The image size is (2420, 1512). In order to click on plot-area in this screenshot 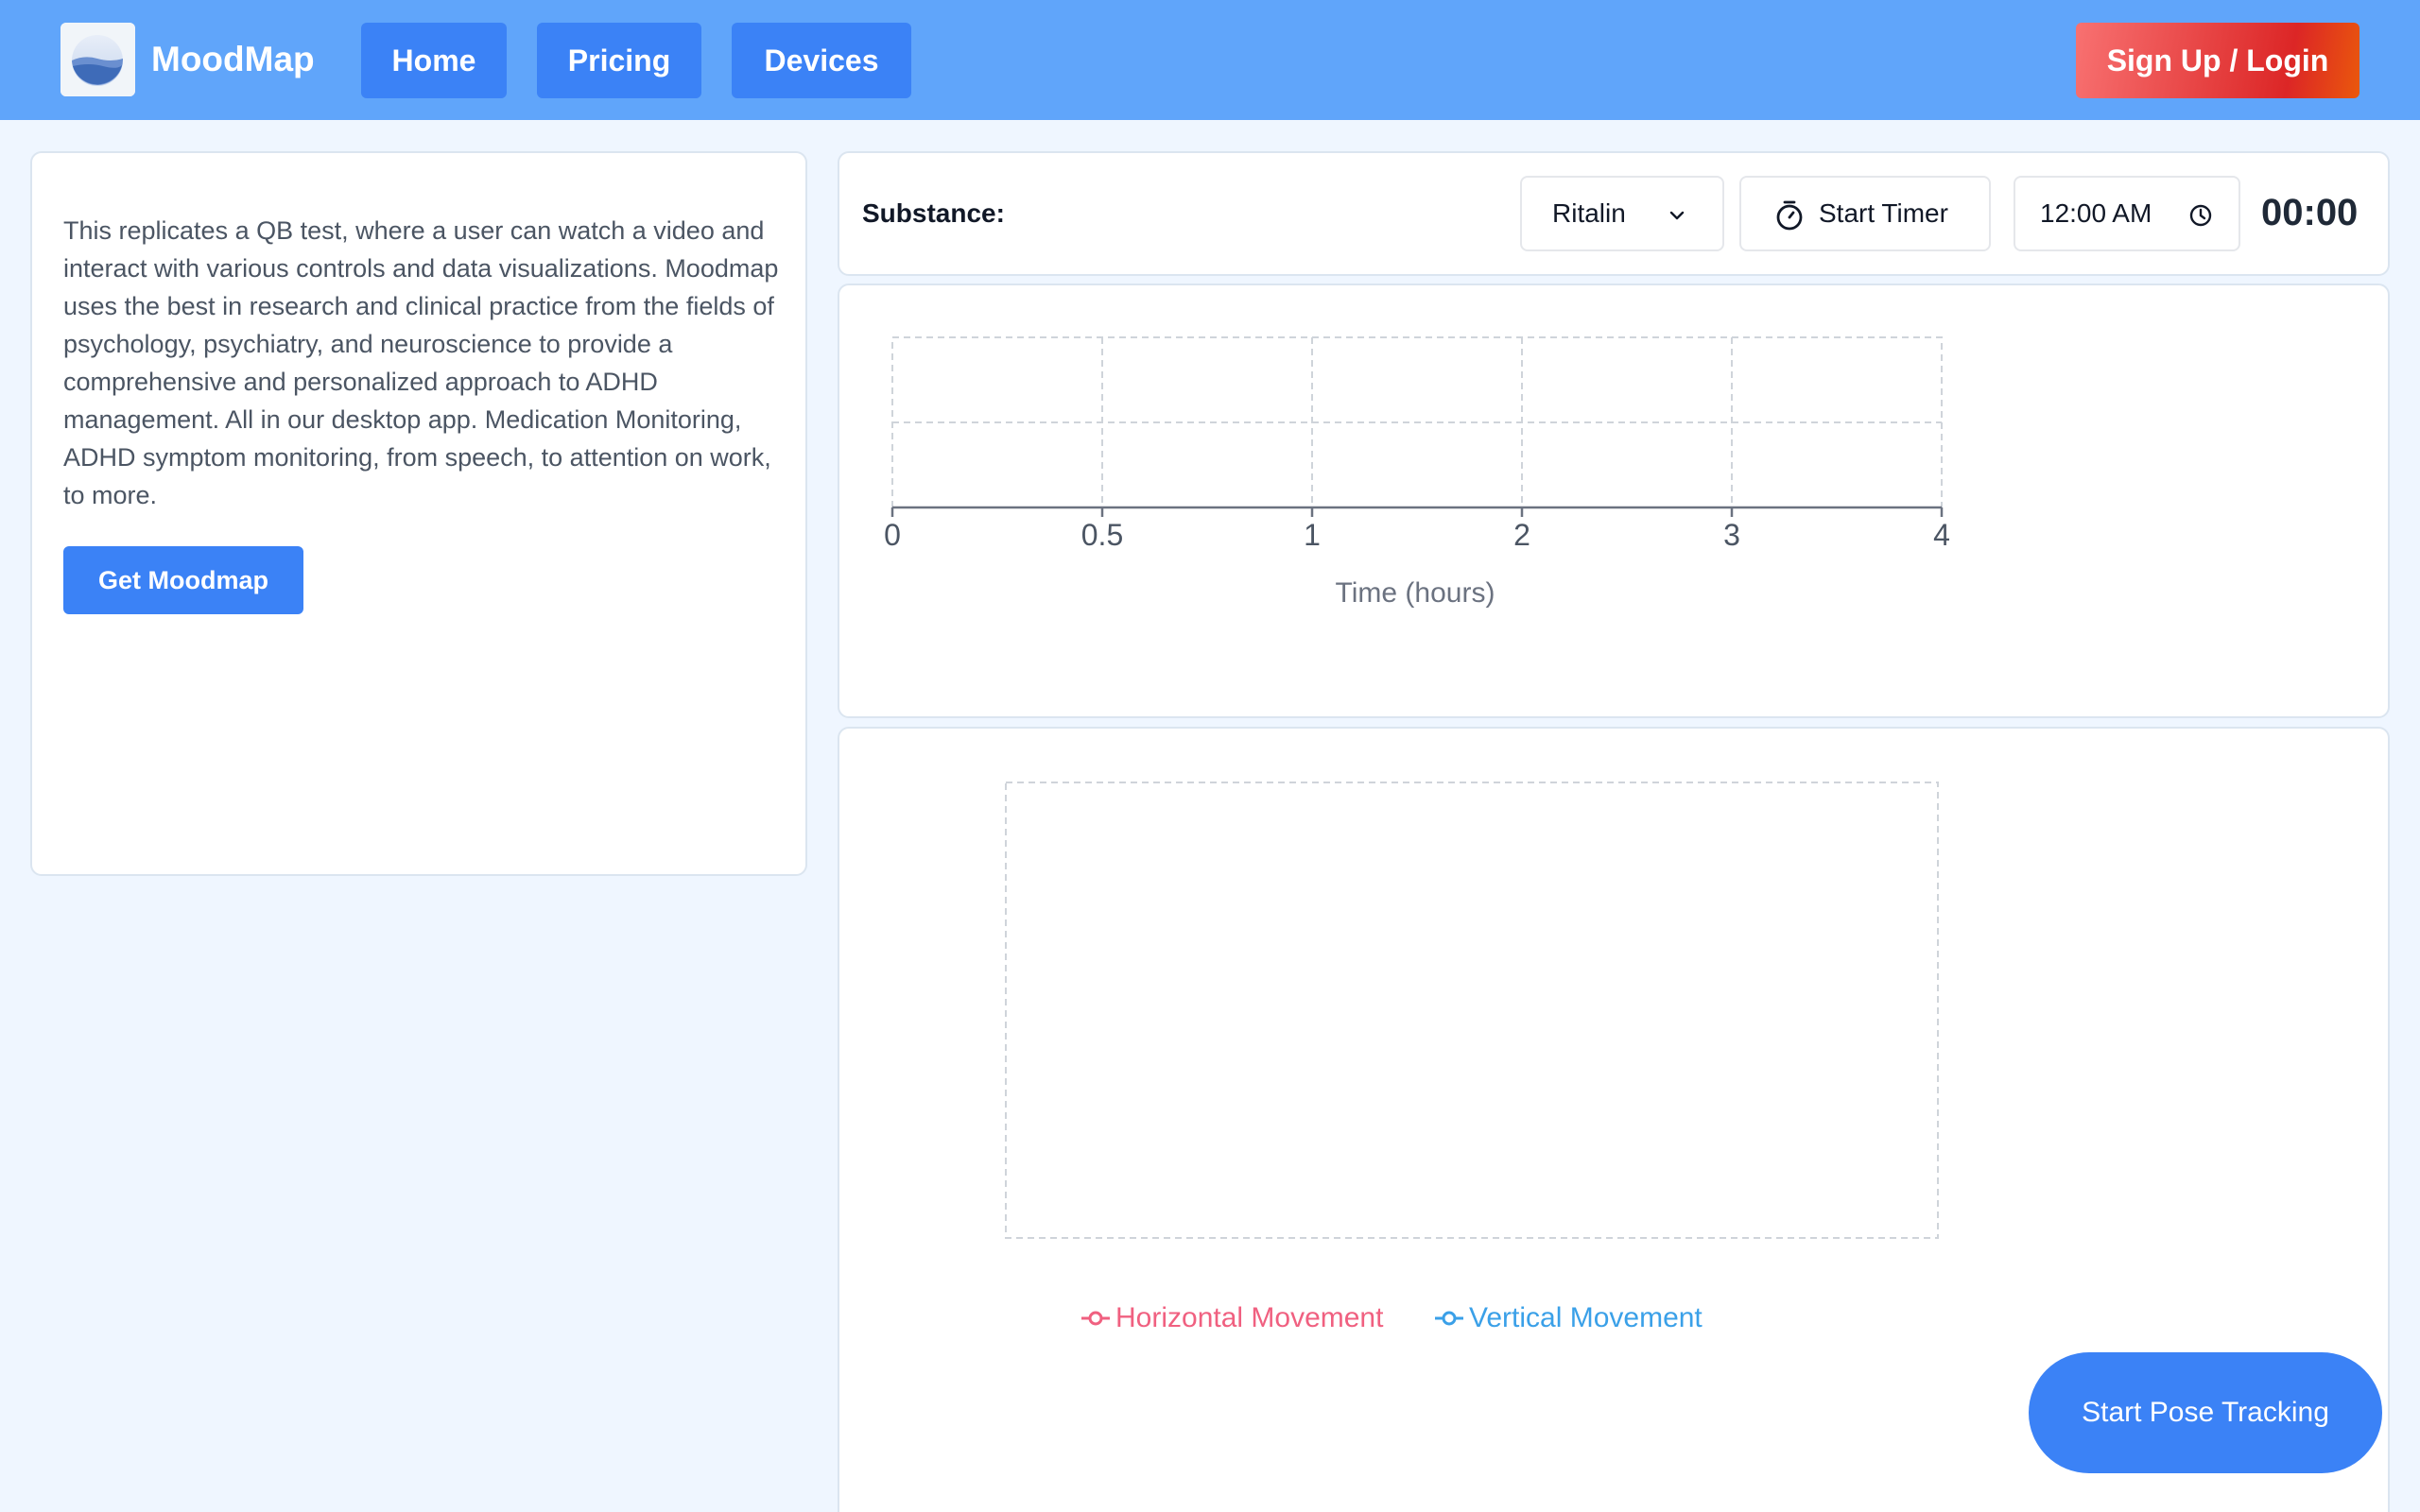, I will do `click(1472, 1010)`.